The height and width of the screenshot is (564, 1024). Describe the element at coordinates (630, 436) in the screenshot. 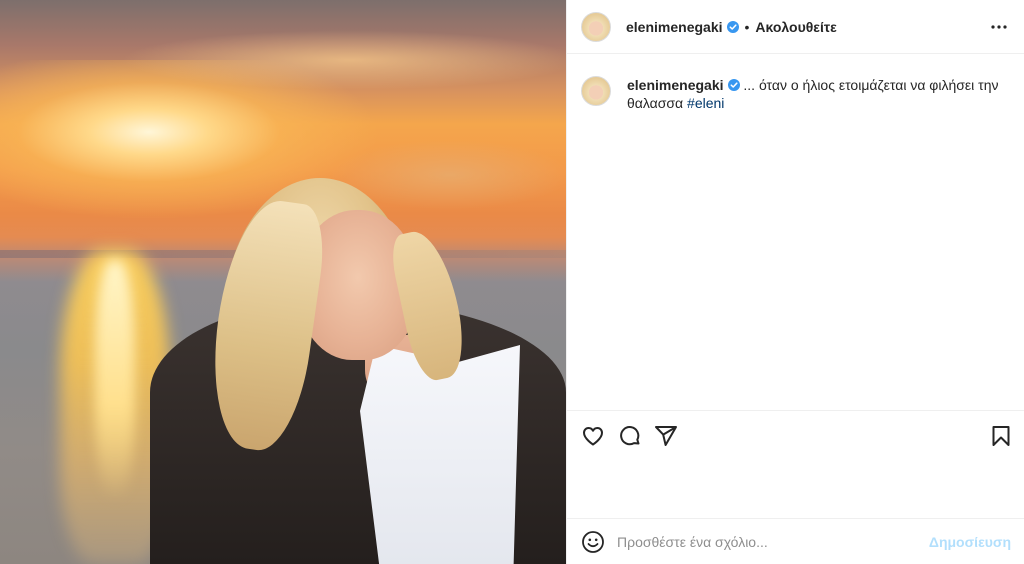

I see `comment-bubble-icon` at that location.